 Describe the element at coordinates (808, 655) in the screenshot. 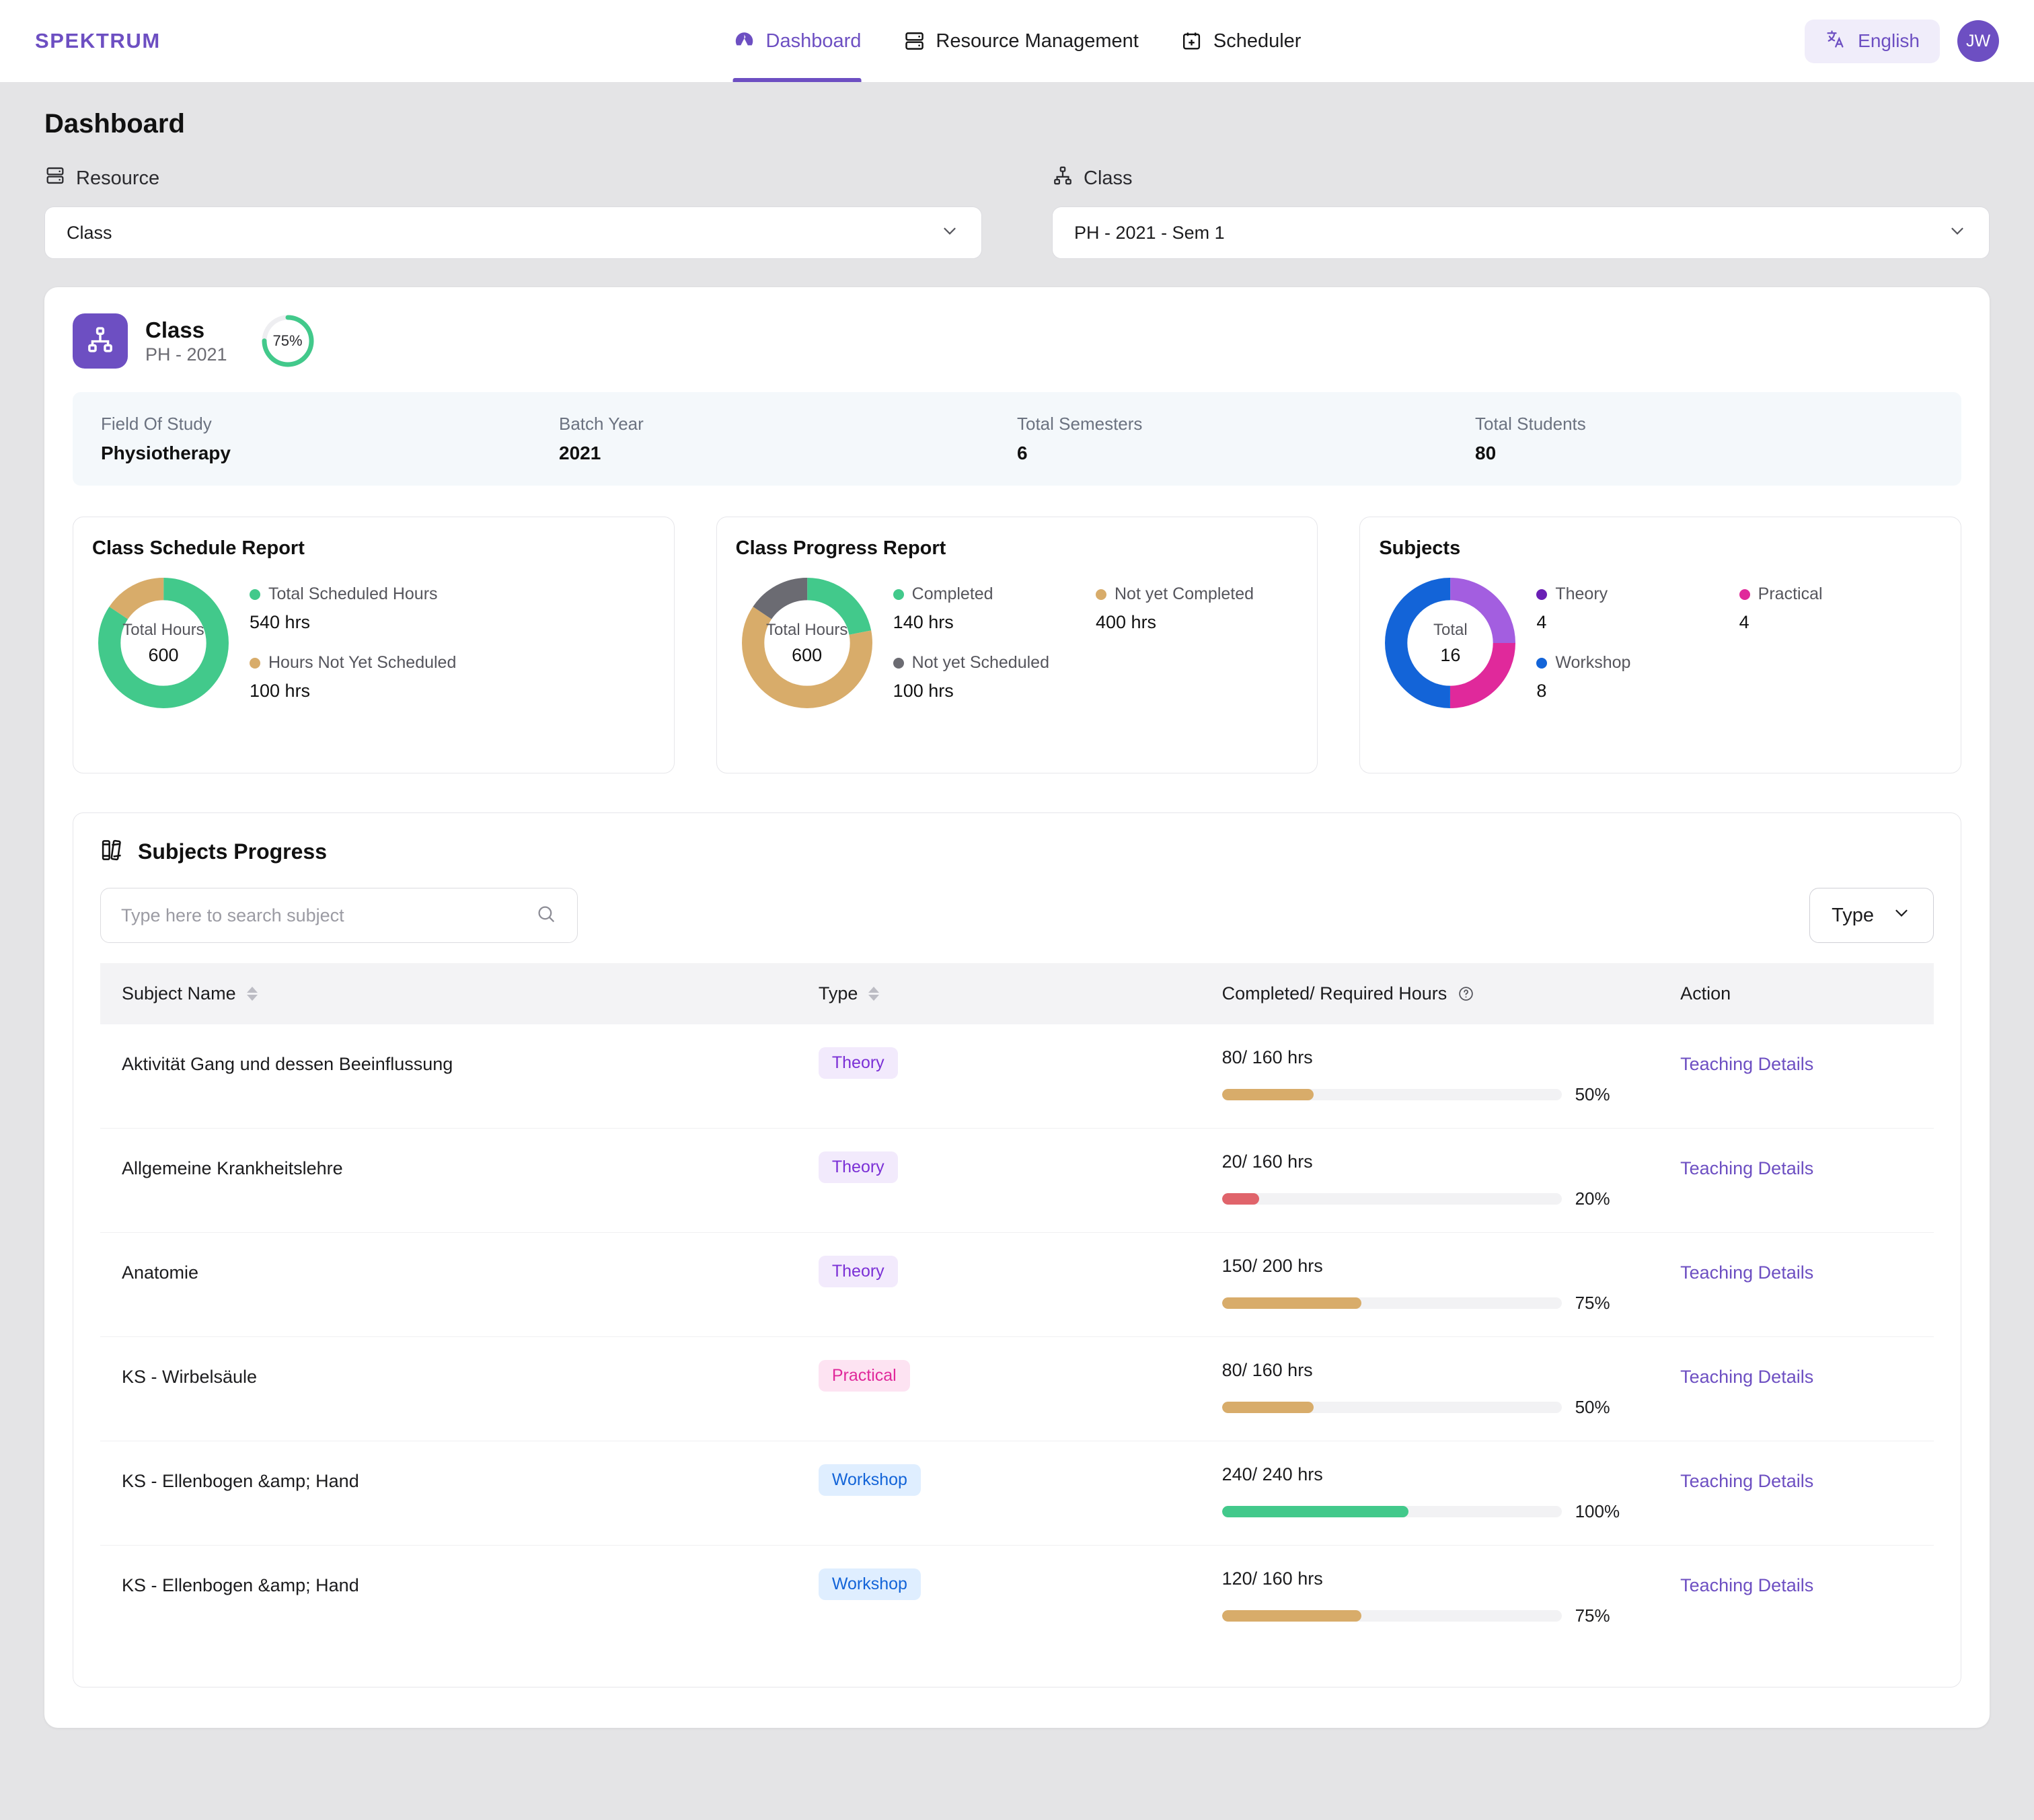

I see `donut-center-value: 600` at that location.